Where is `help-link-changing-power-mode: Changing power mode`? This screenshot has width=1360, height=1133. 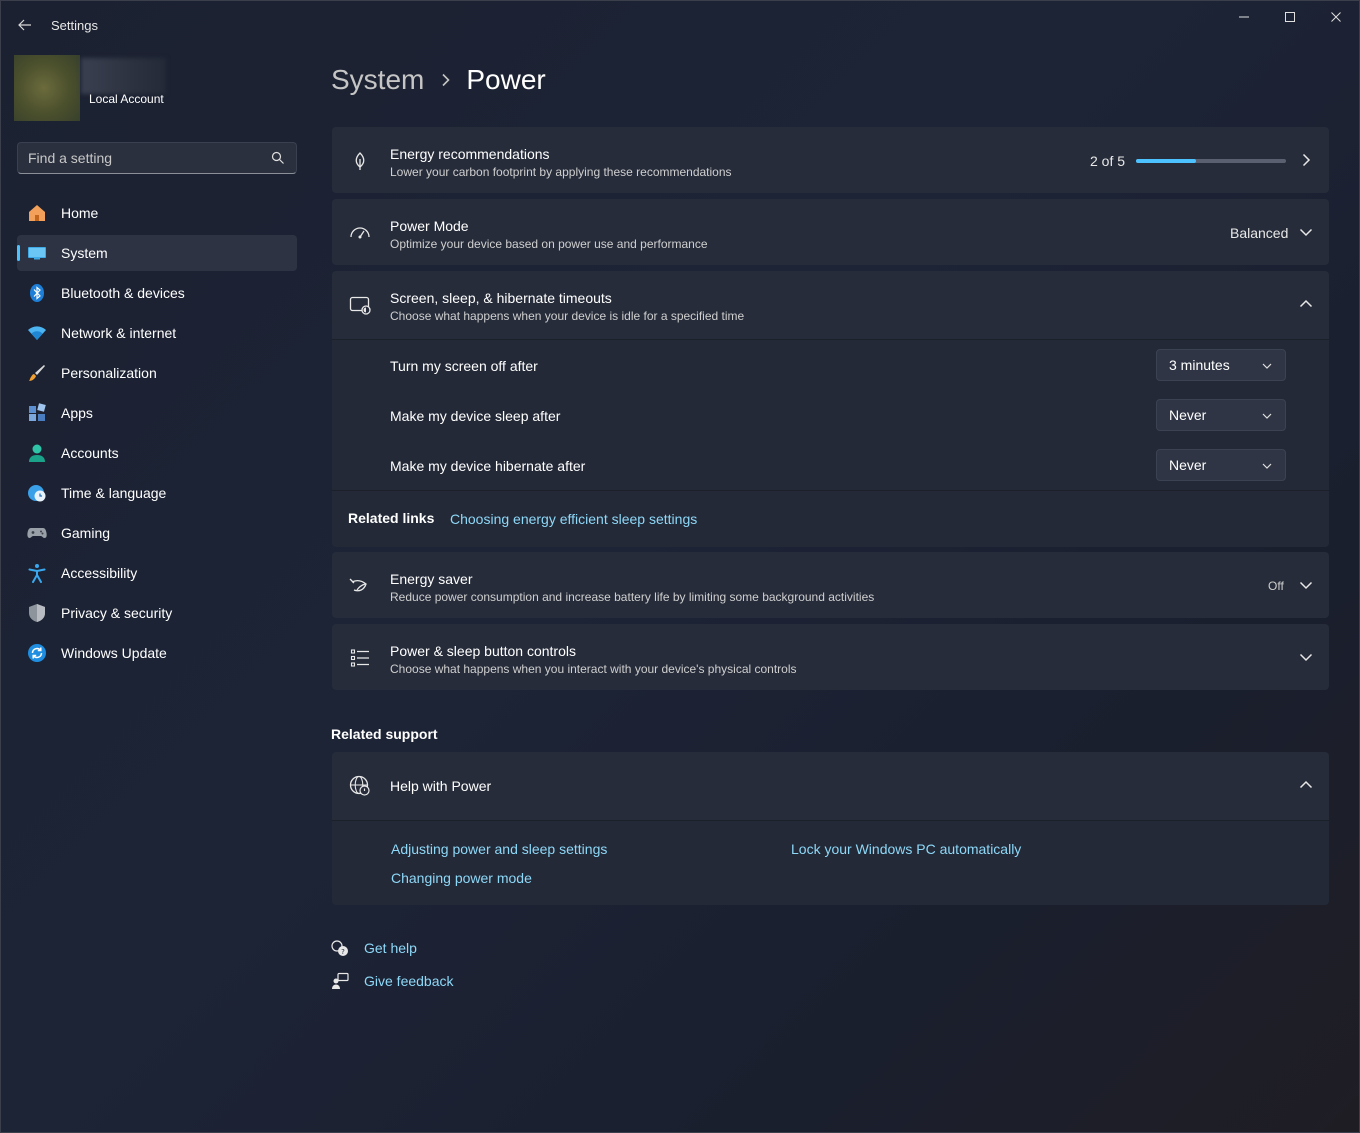 help-link-changing-power-mode: Changing power mode is located at coordinates (461, 878).